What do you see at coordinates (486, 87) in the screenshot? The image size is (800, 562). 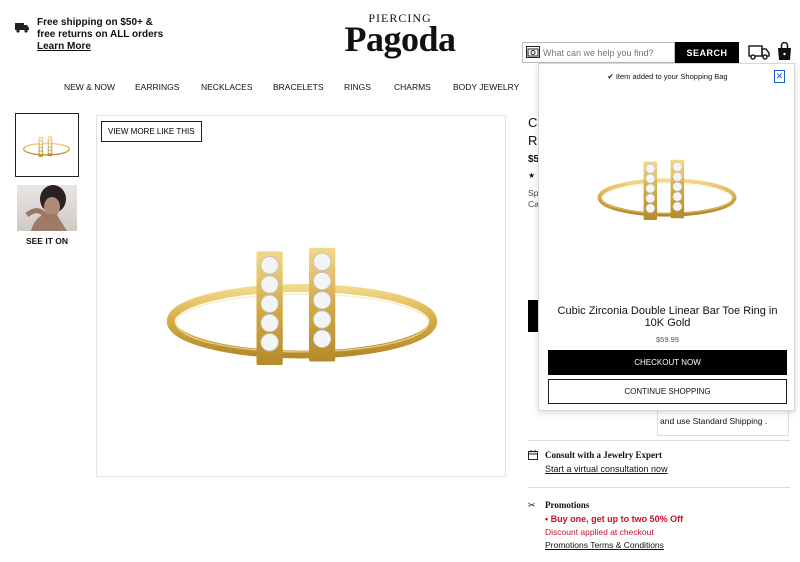 I see `nav-item-body-jewelry: BODY JEWELRY` at bounding box center [486, 87].